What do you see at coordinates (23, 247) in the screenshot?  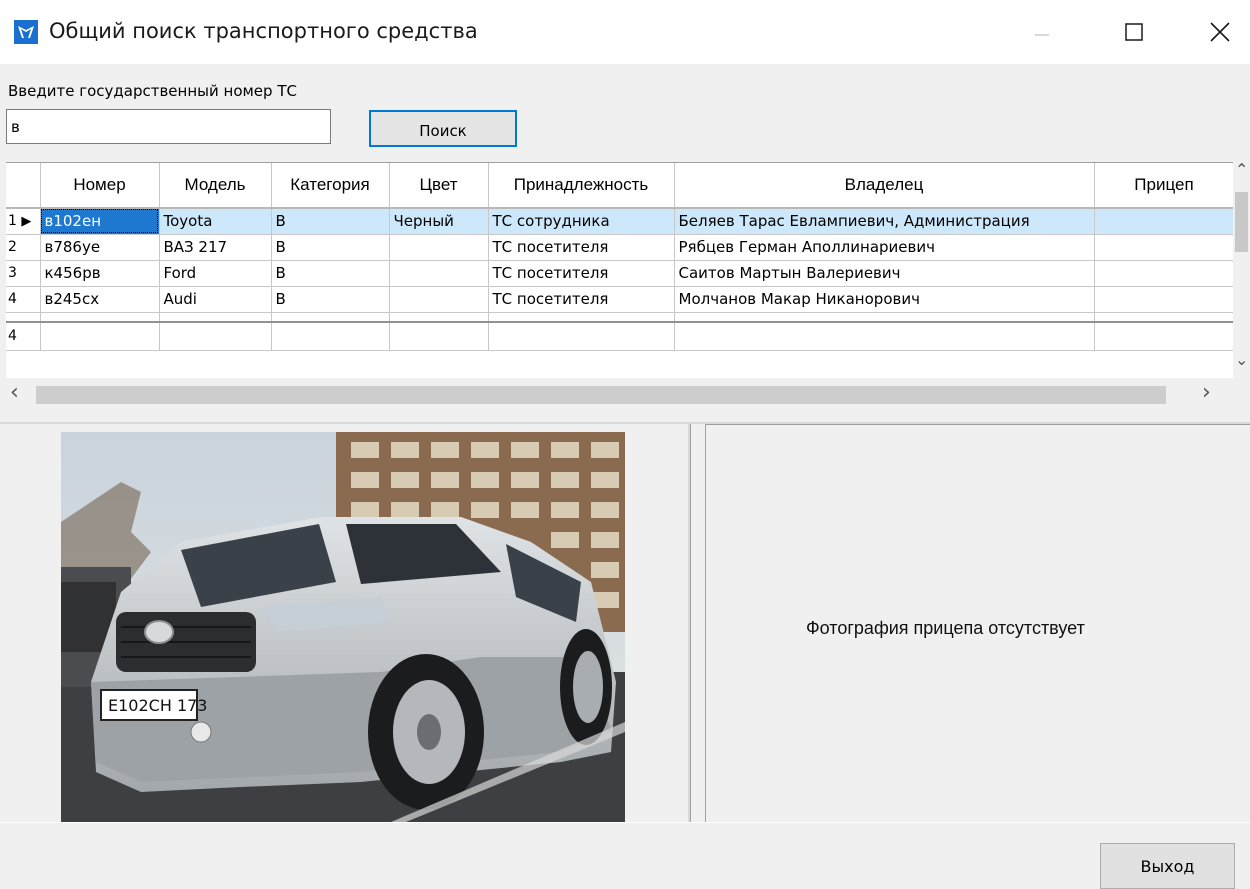 I see `row-number: 2` at bounding box center [23, 247].